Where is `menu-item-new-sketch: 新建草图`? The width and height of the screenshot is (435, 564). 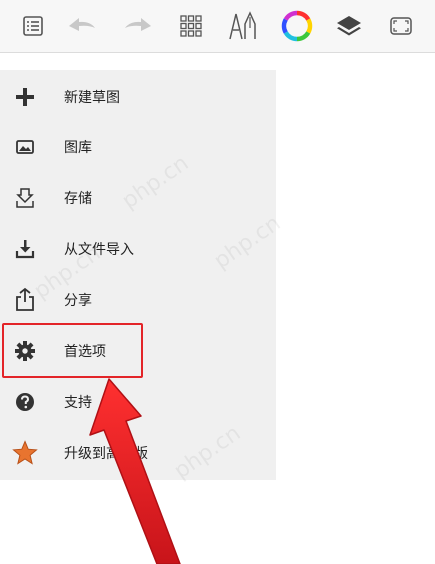
menu-item-new-sketch: 新建草图 is located at coordinates (138, 97).